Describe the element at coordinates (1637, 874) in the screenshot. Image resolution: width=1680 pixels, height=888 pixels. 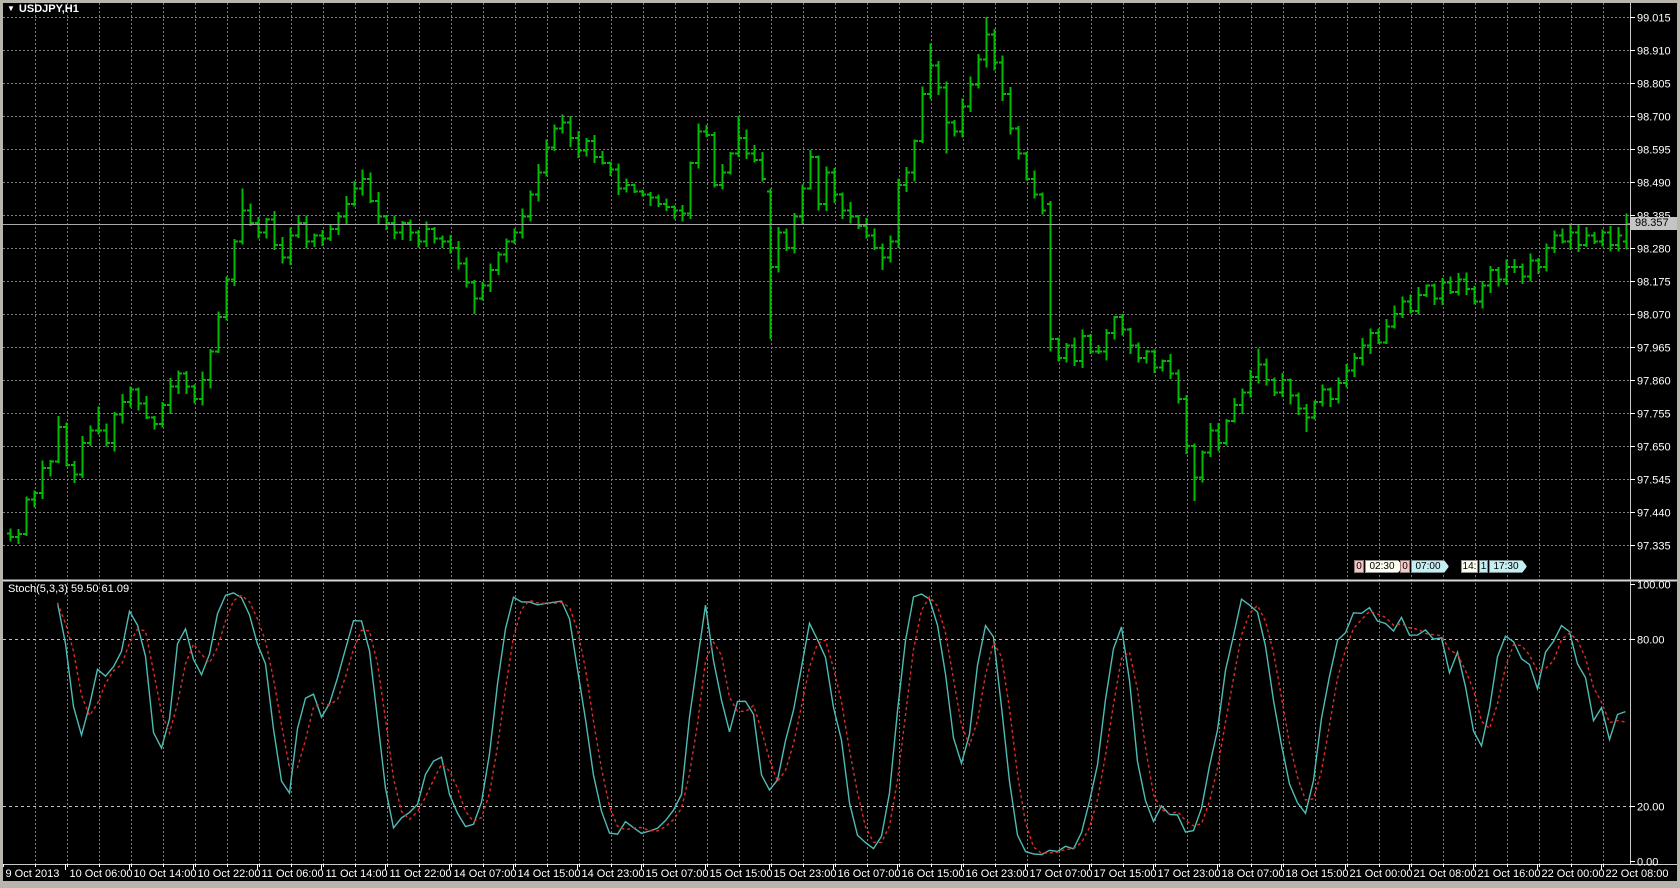
I see `time-axis-label: 22 Oct 08:00` at that location.